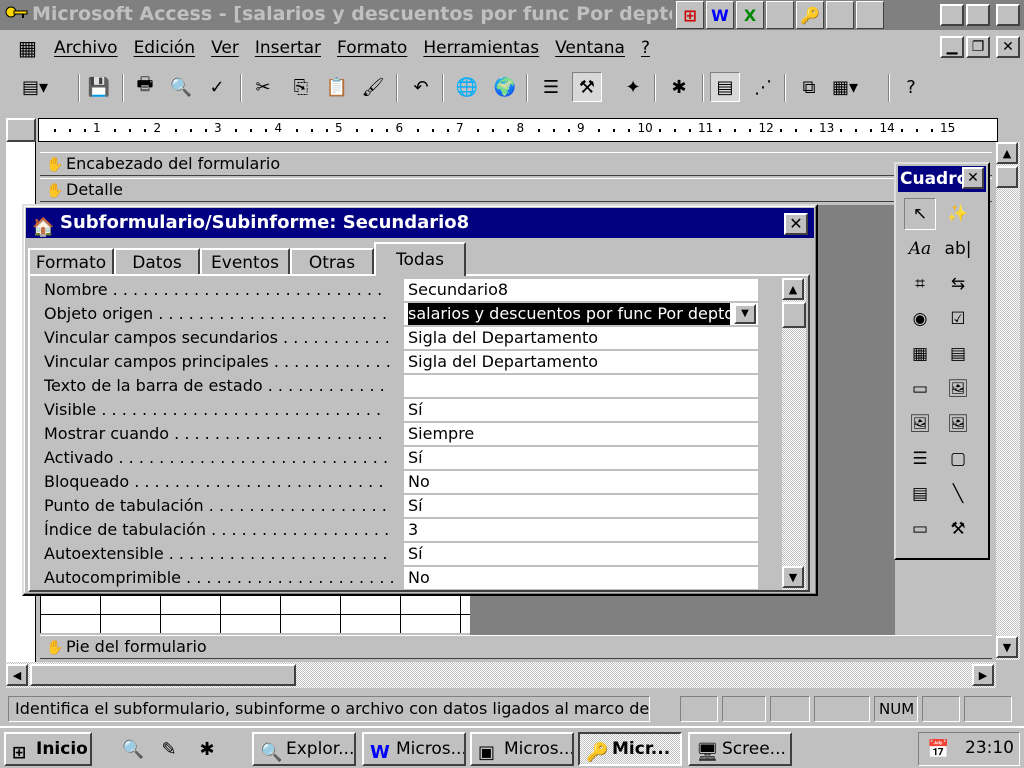  I want to click on clock: 23:10, so click(989, 748).